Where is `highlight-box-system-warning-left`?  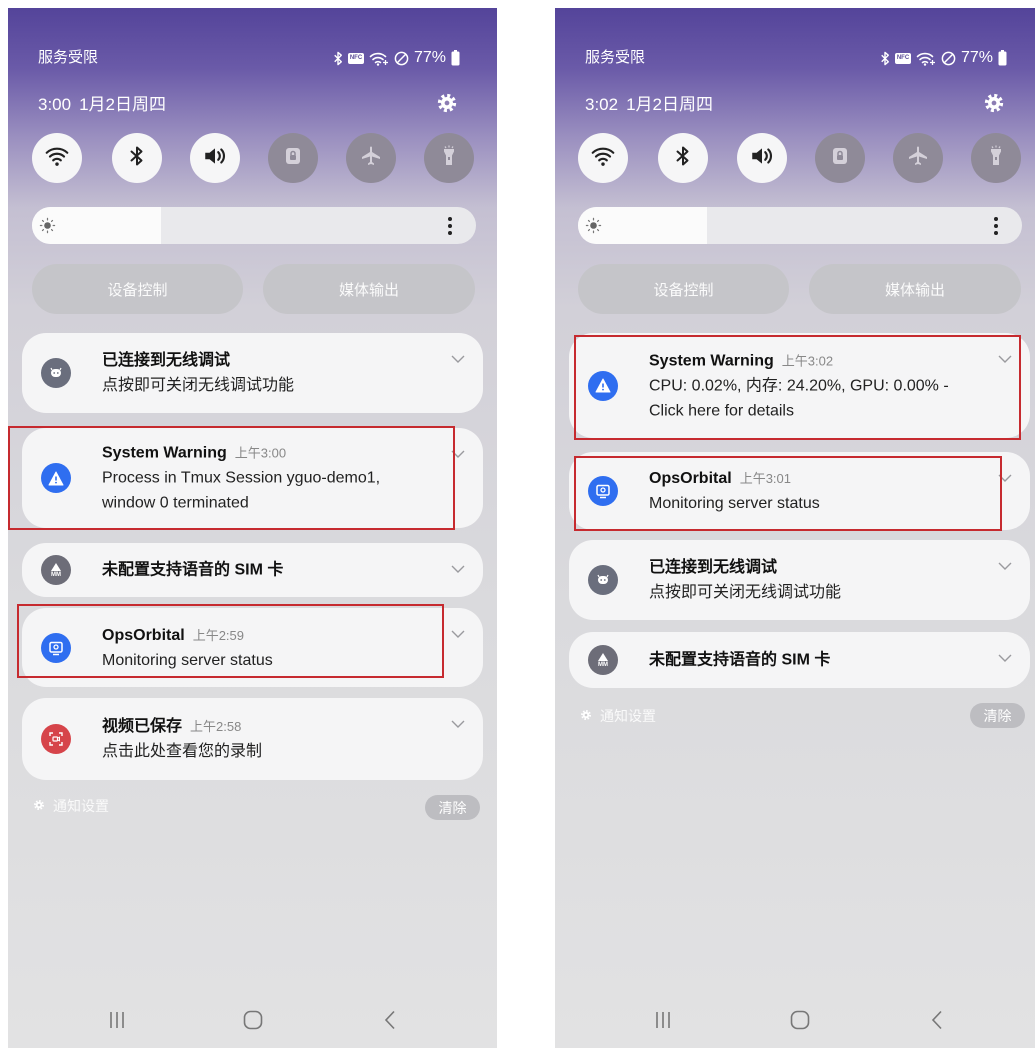
highlight-box-system-warning-left is located at coordinates (231, 478).